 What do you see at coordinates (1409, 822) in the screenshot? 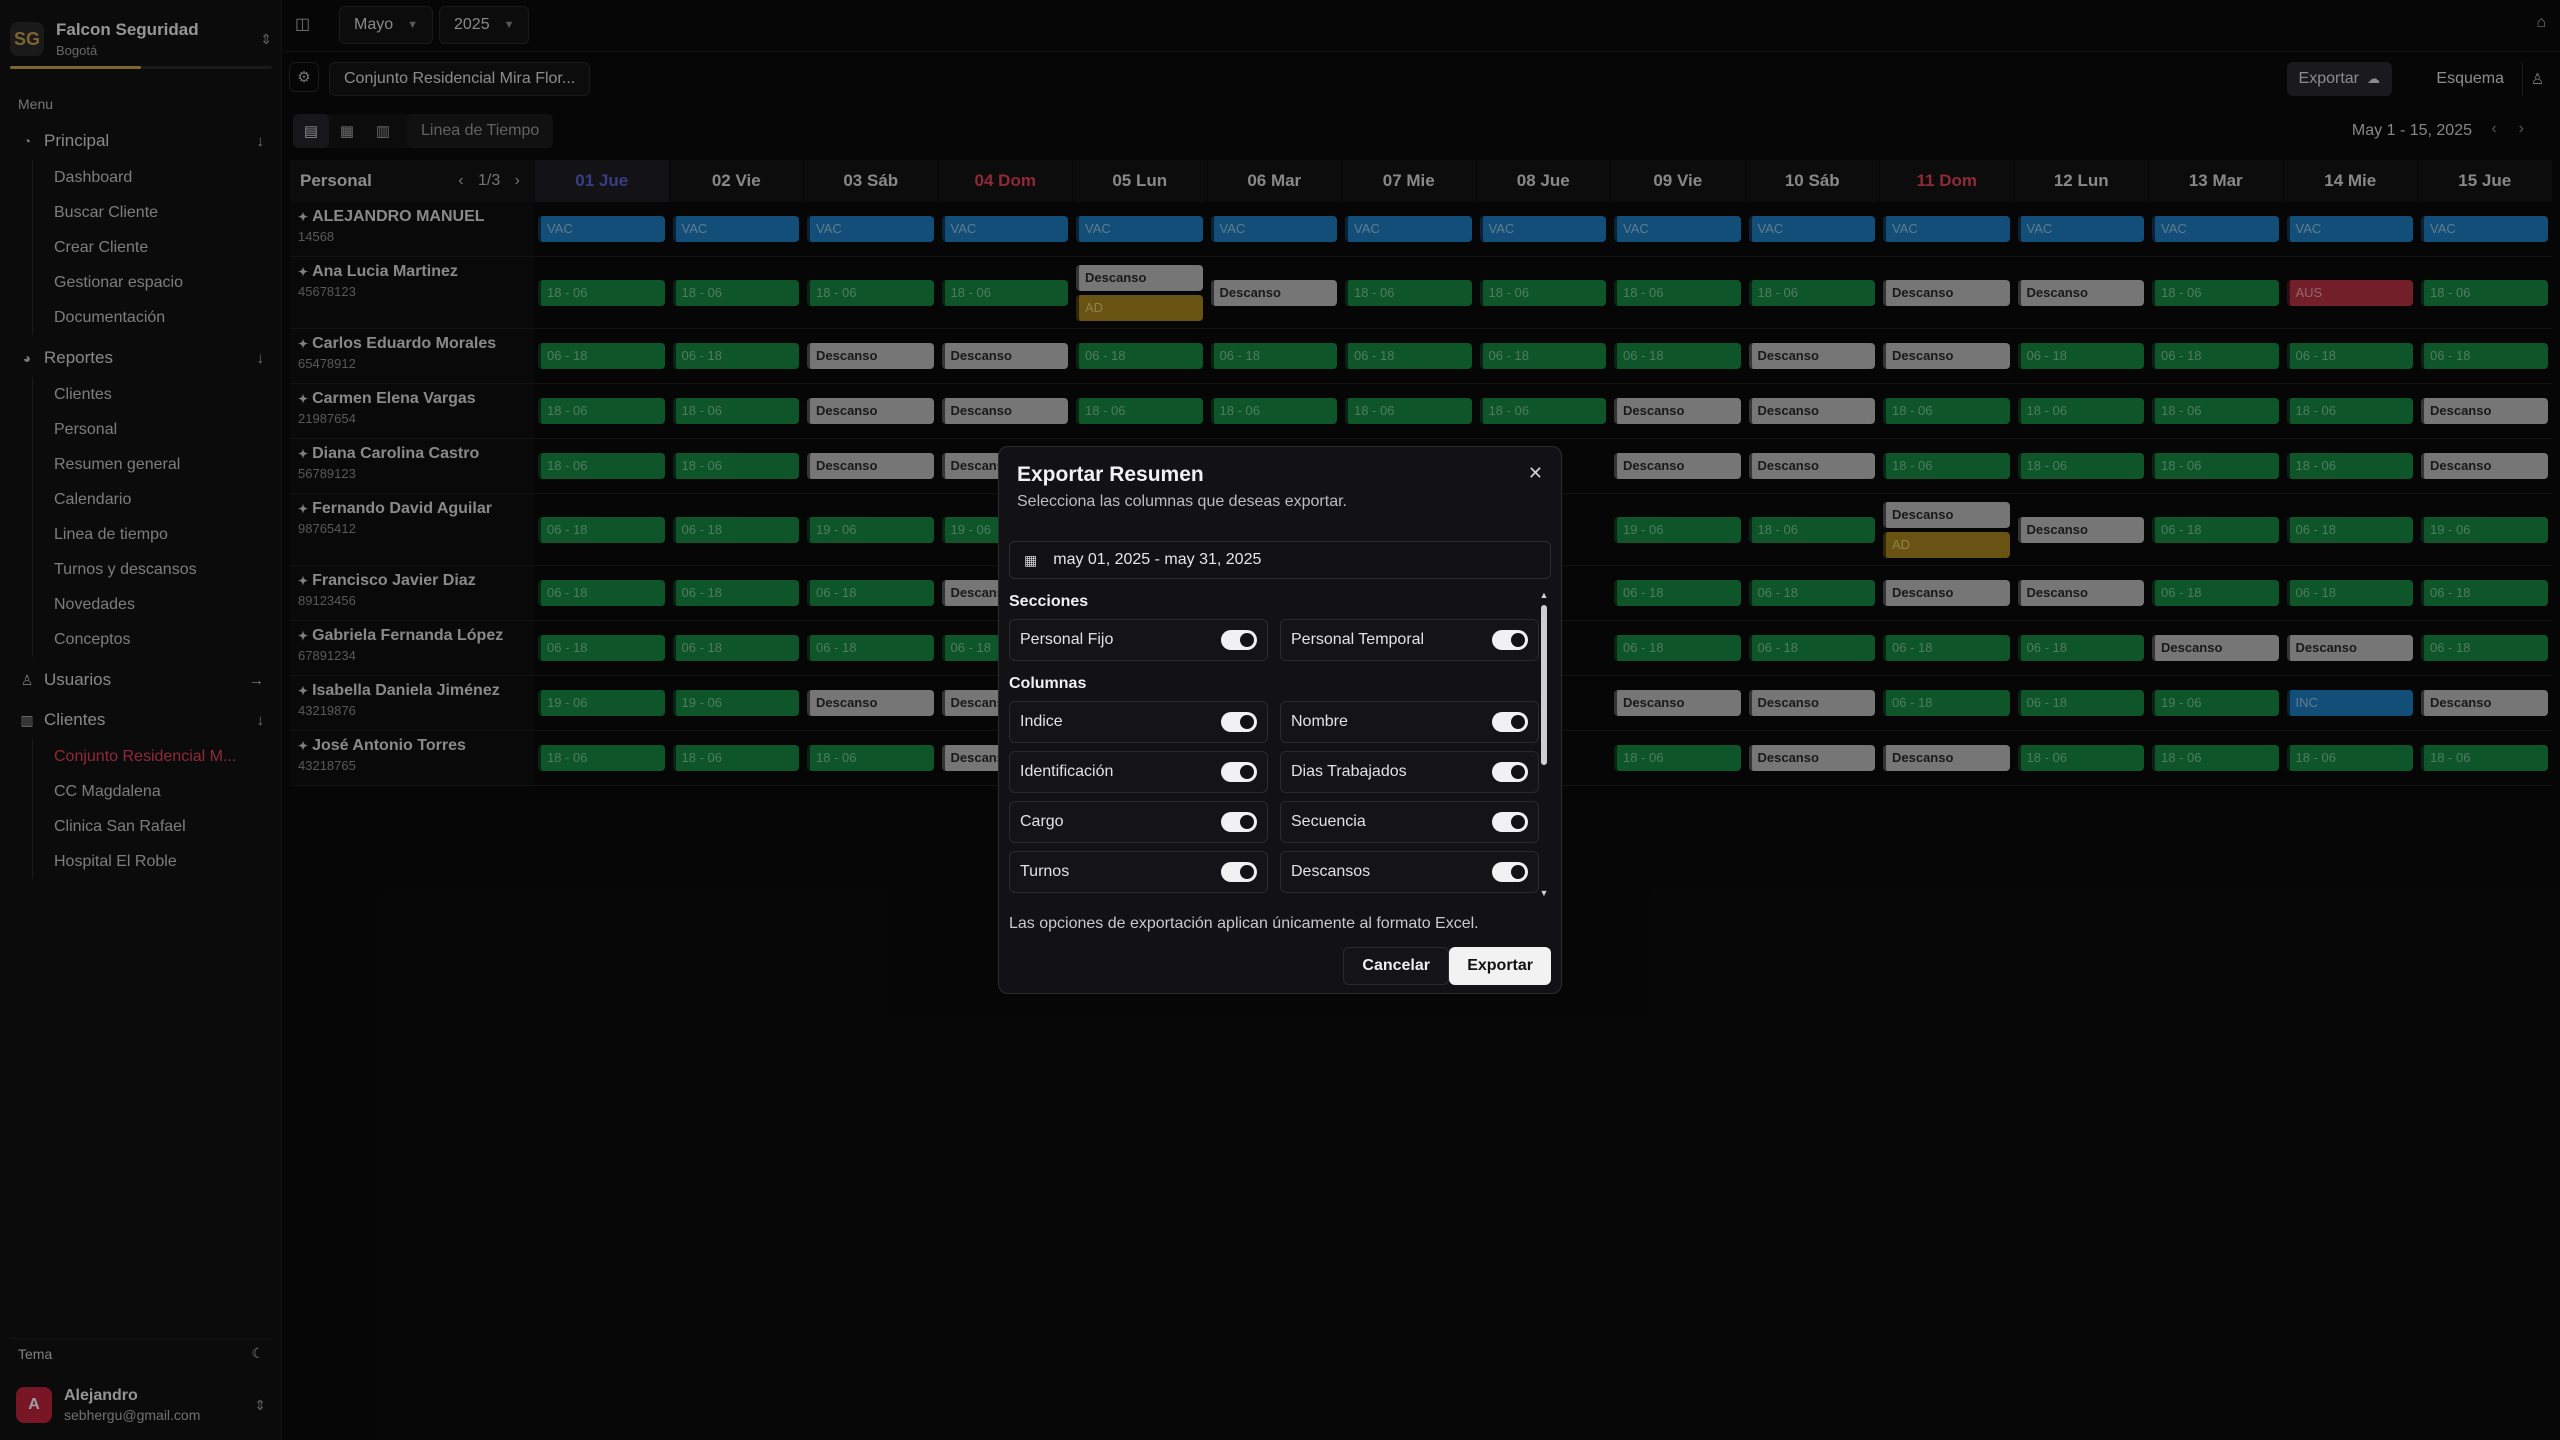
I see `option-row: Secuencia` at bounding box center [1409, 822].